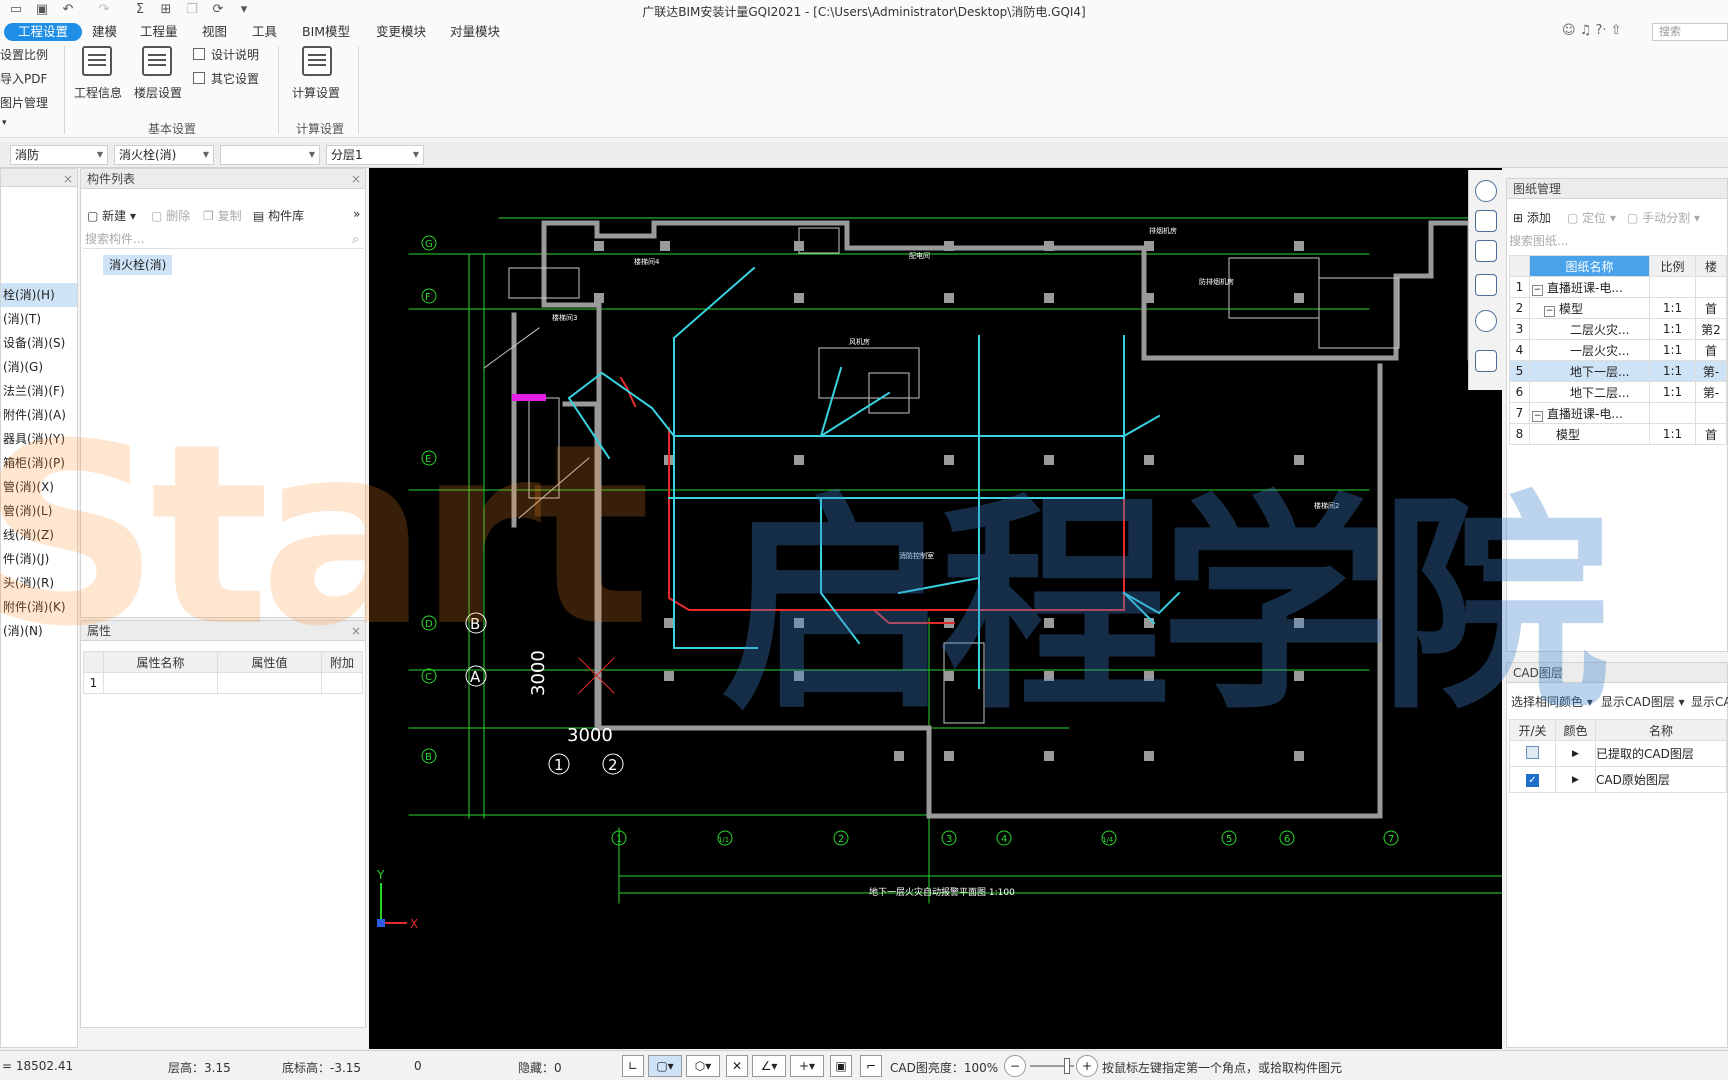  I want to click on nav-tree-item: (消)(G), so click(39, 367).